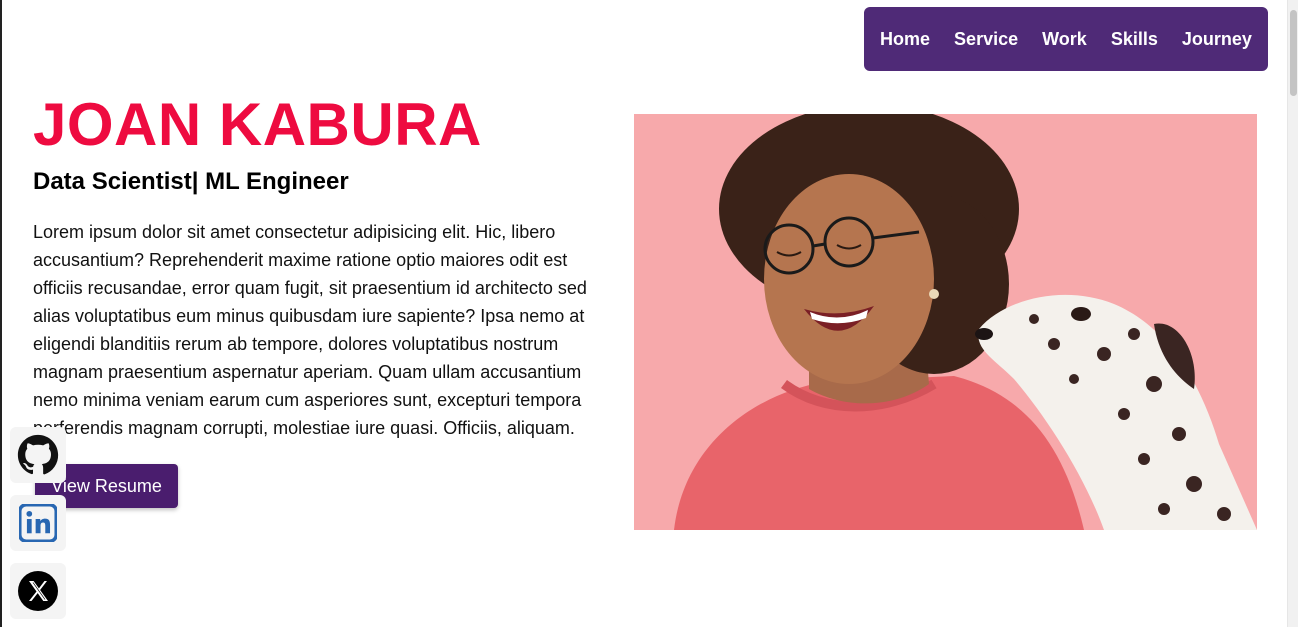 The height and width of the screenshot is (627, 1298). What do you see at coordinates (986, 39) in the screenshot?
I see `nav-service-link: Service` at bounding box center [986, 39].